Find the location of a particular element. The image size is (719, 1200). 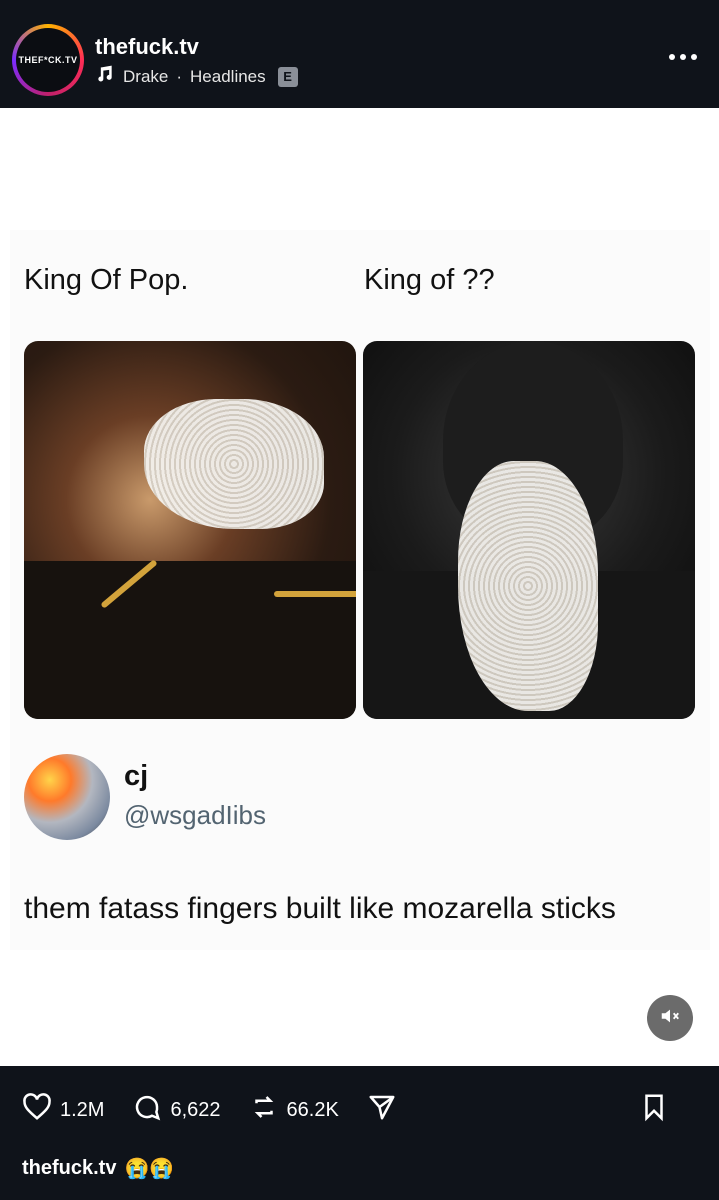

account-avatar: THEF*CK.TV is located at coordinates (48, 60).